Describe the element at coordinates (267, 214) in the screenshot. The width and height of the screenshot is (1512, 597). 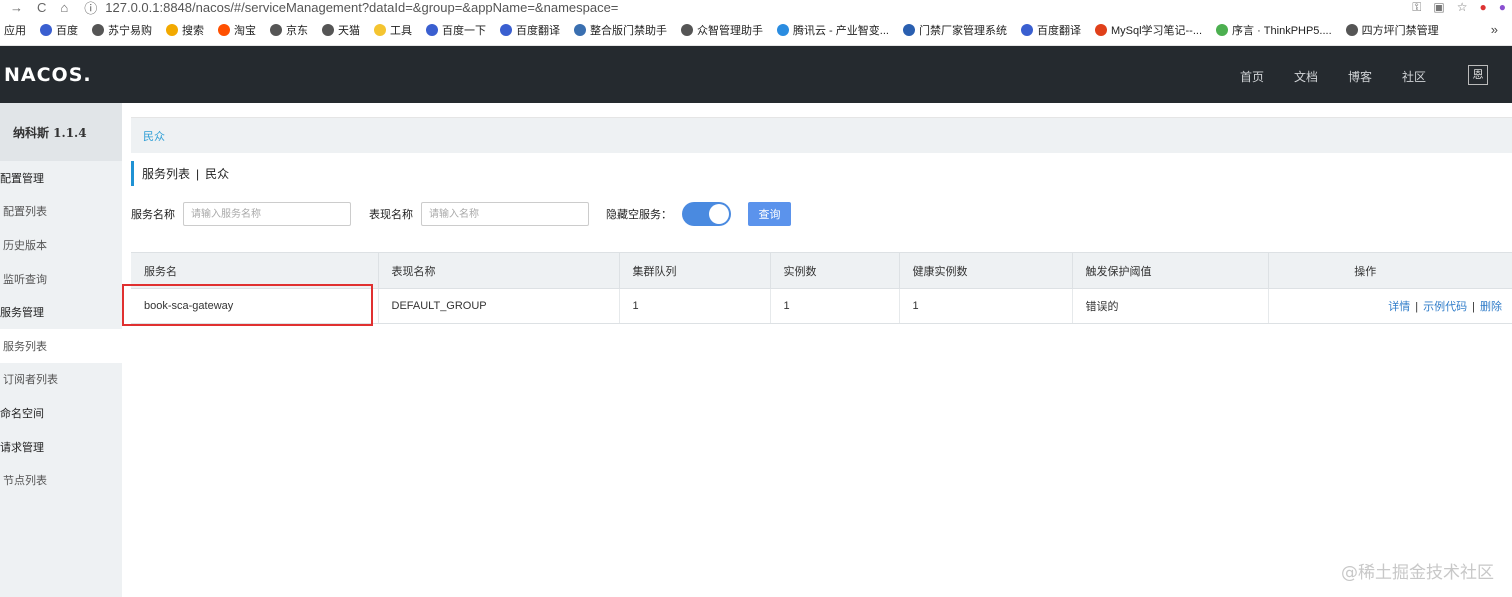
I see `service-name-input` at that location.